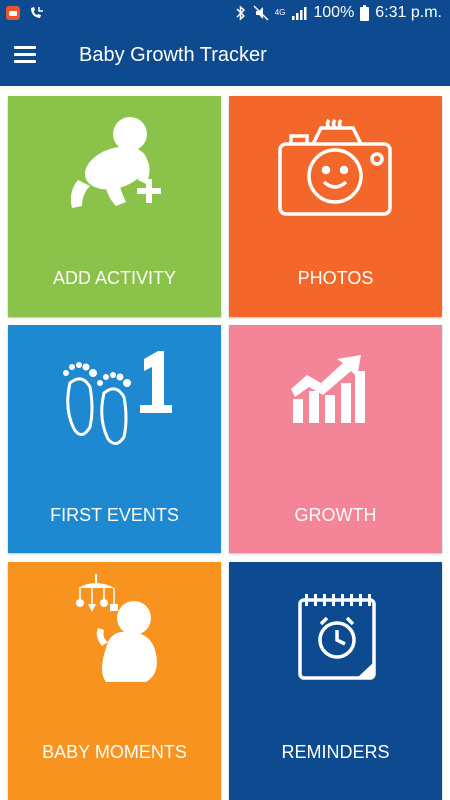 This screenshot has width=450, height=800. I want to click on baby-feet-one-icon, so click(117, 398).